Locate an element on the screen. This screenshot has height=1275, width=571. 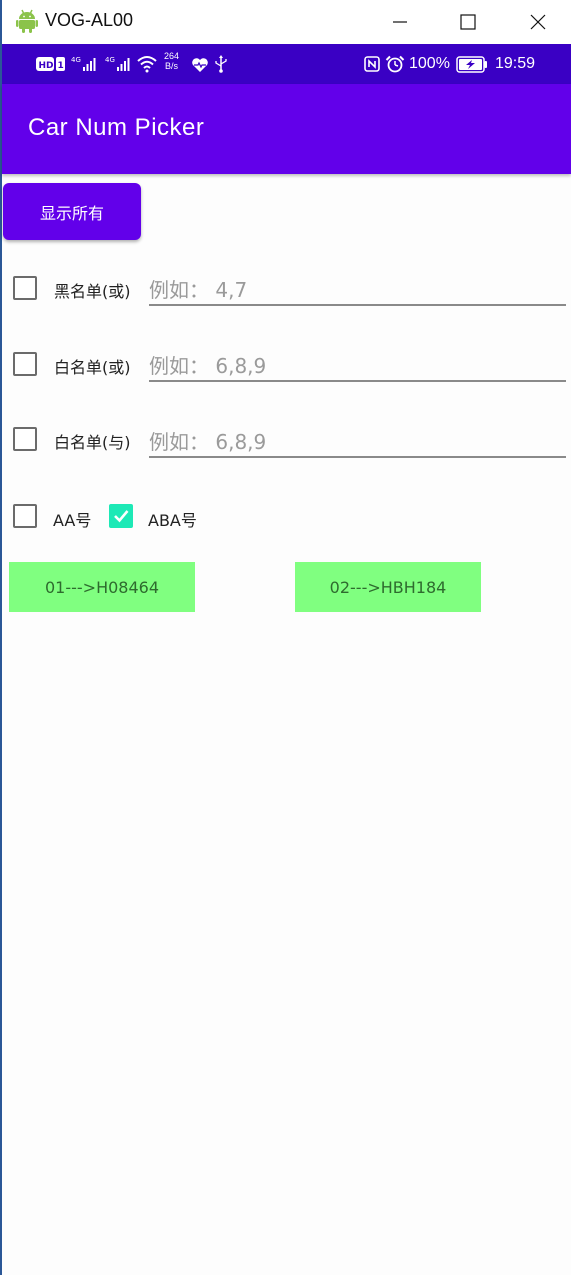
minimize-button is located at coordinates (400, 22).